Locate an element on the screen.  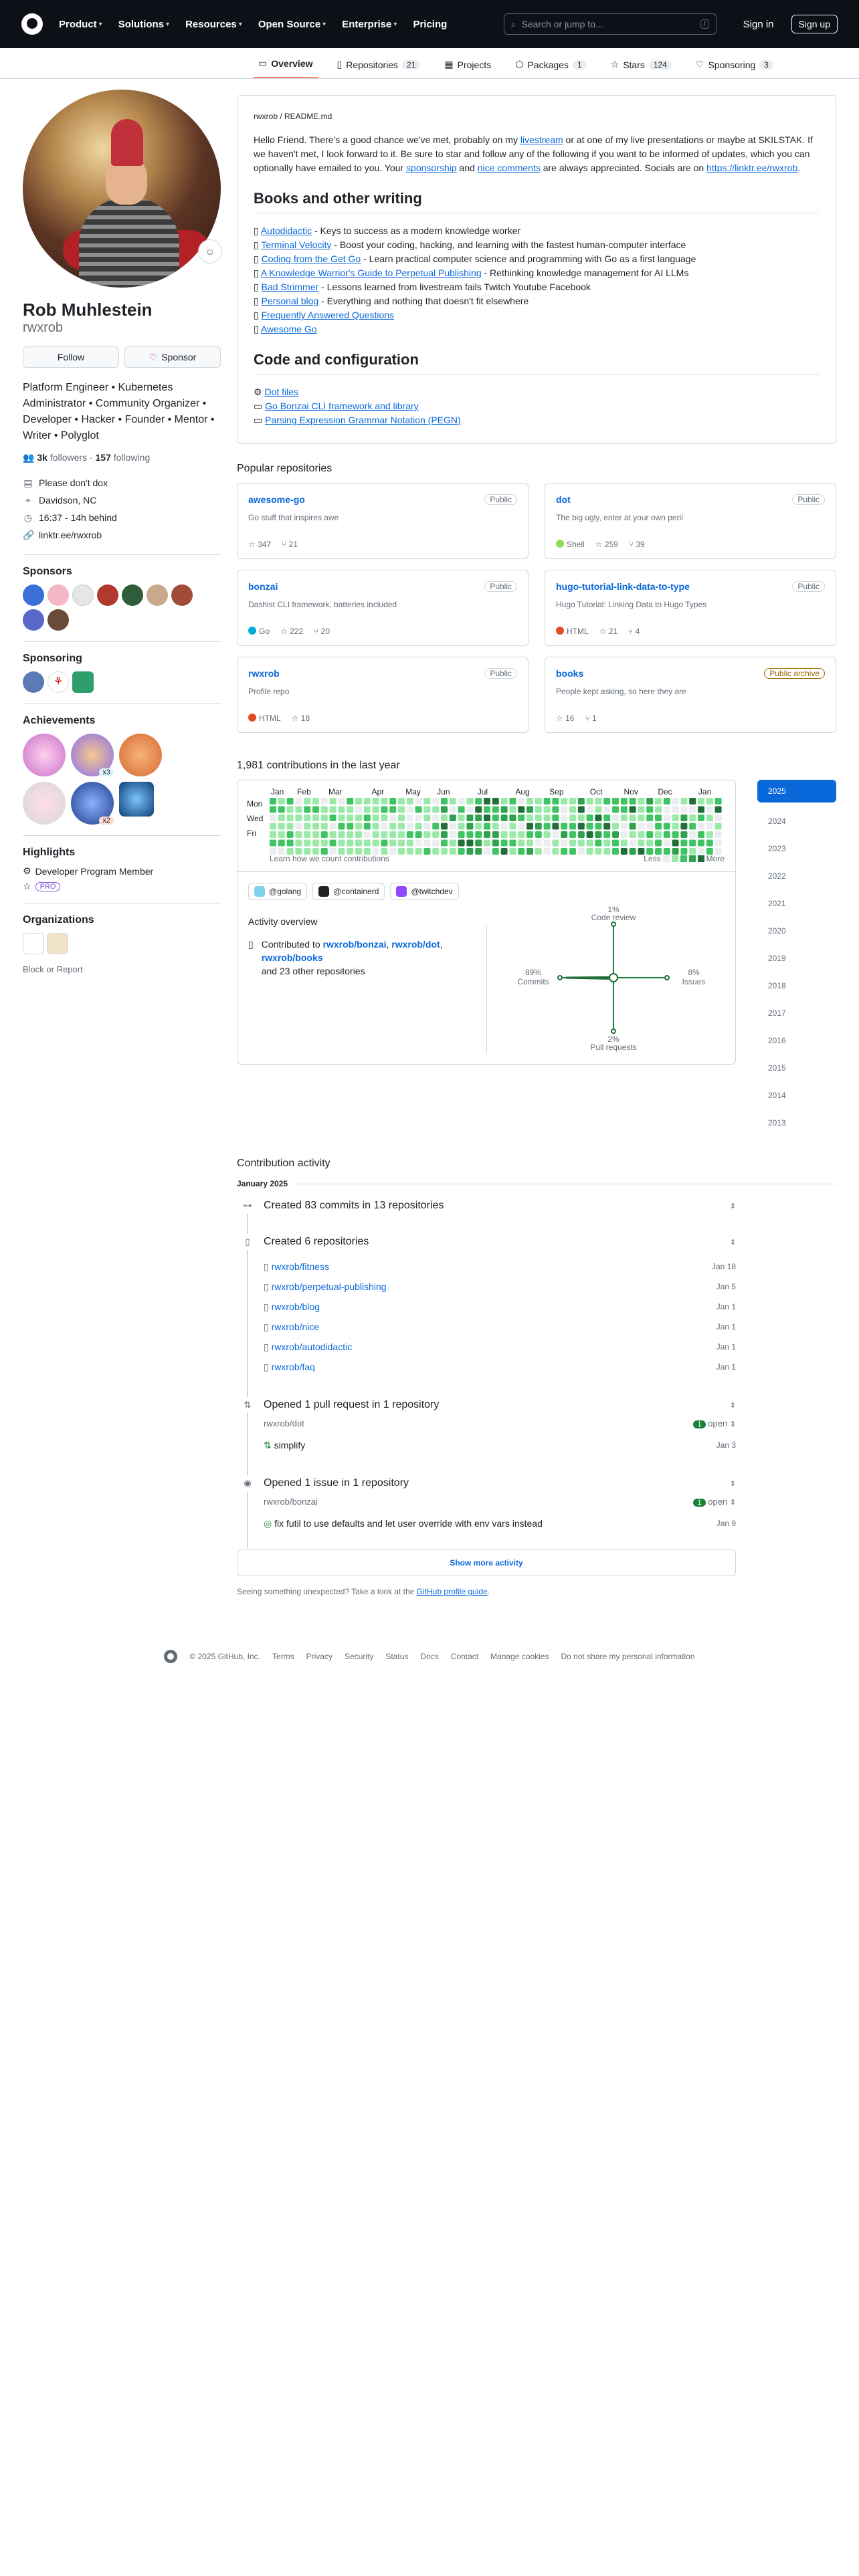
footer-link: Privacy is located at coordinates (319, 1657).